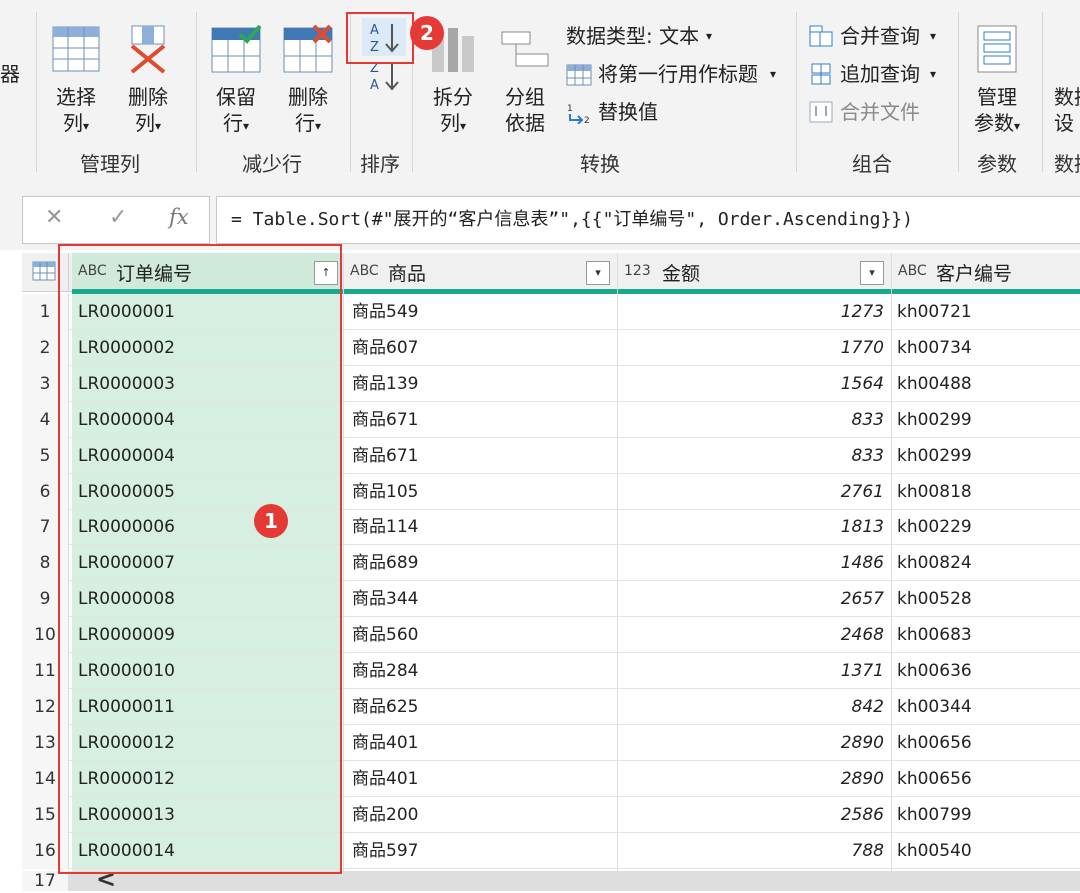  Describe the element at coordinates (148, 49) in the screenshot. I see `remove-column-icon` at that location.